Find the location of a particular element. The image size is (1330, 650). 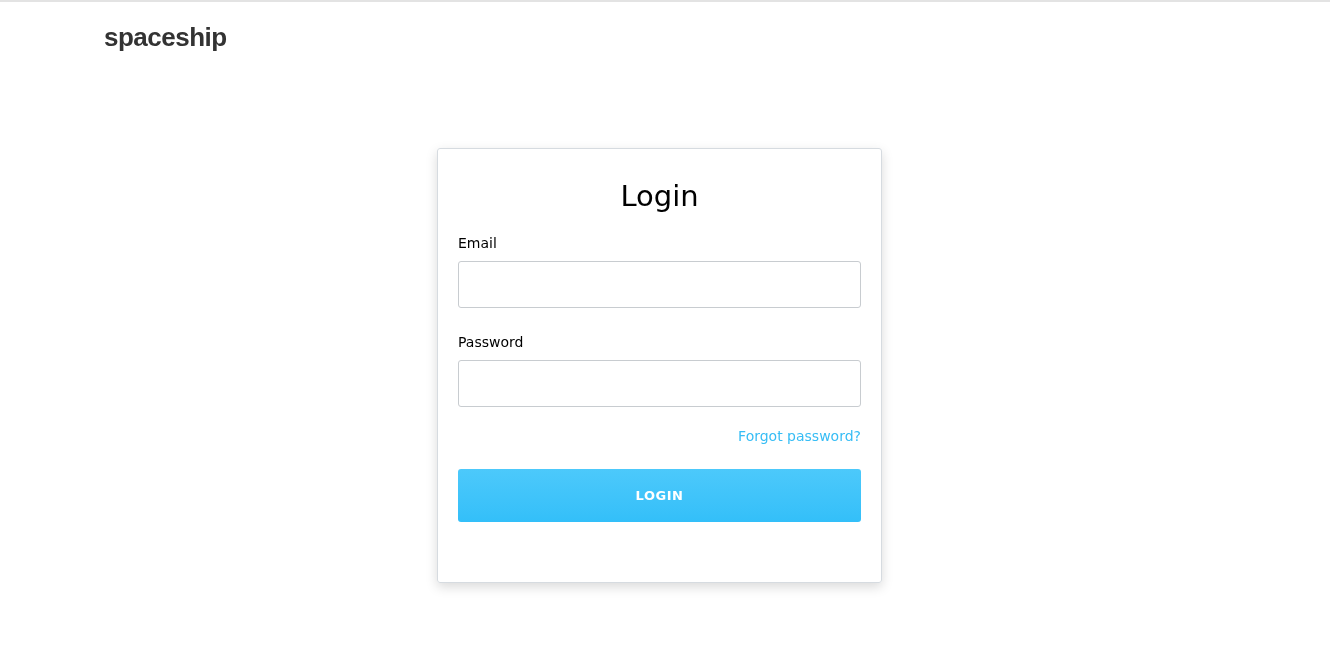

logo: spaceship is located at coordinates (165, 37).